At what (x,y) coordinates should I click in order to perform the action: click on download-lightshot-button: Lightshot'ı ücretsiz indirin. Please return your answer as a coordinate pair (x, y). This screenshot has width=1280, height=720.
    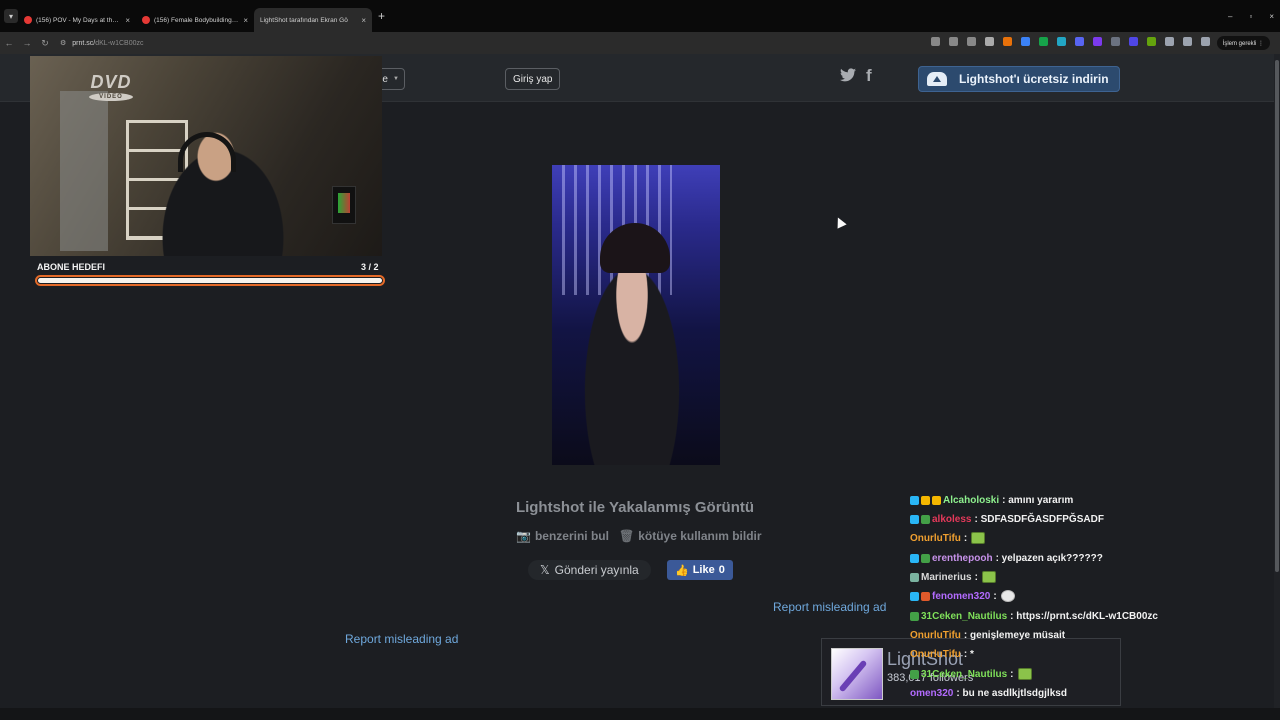
    Looking at the image, I should click on (1019, 79).